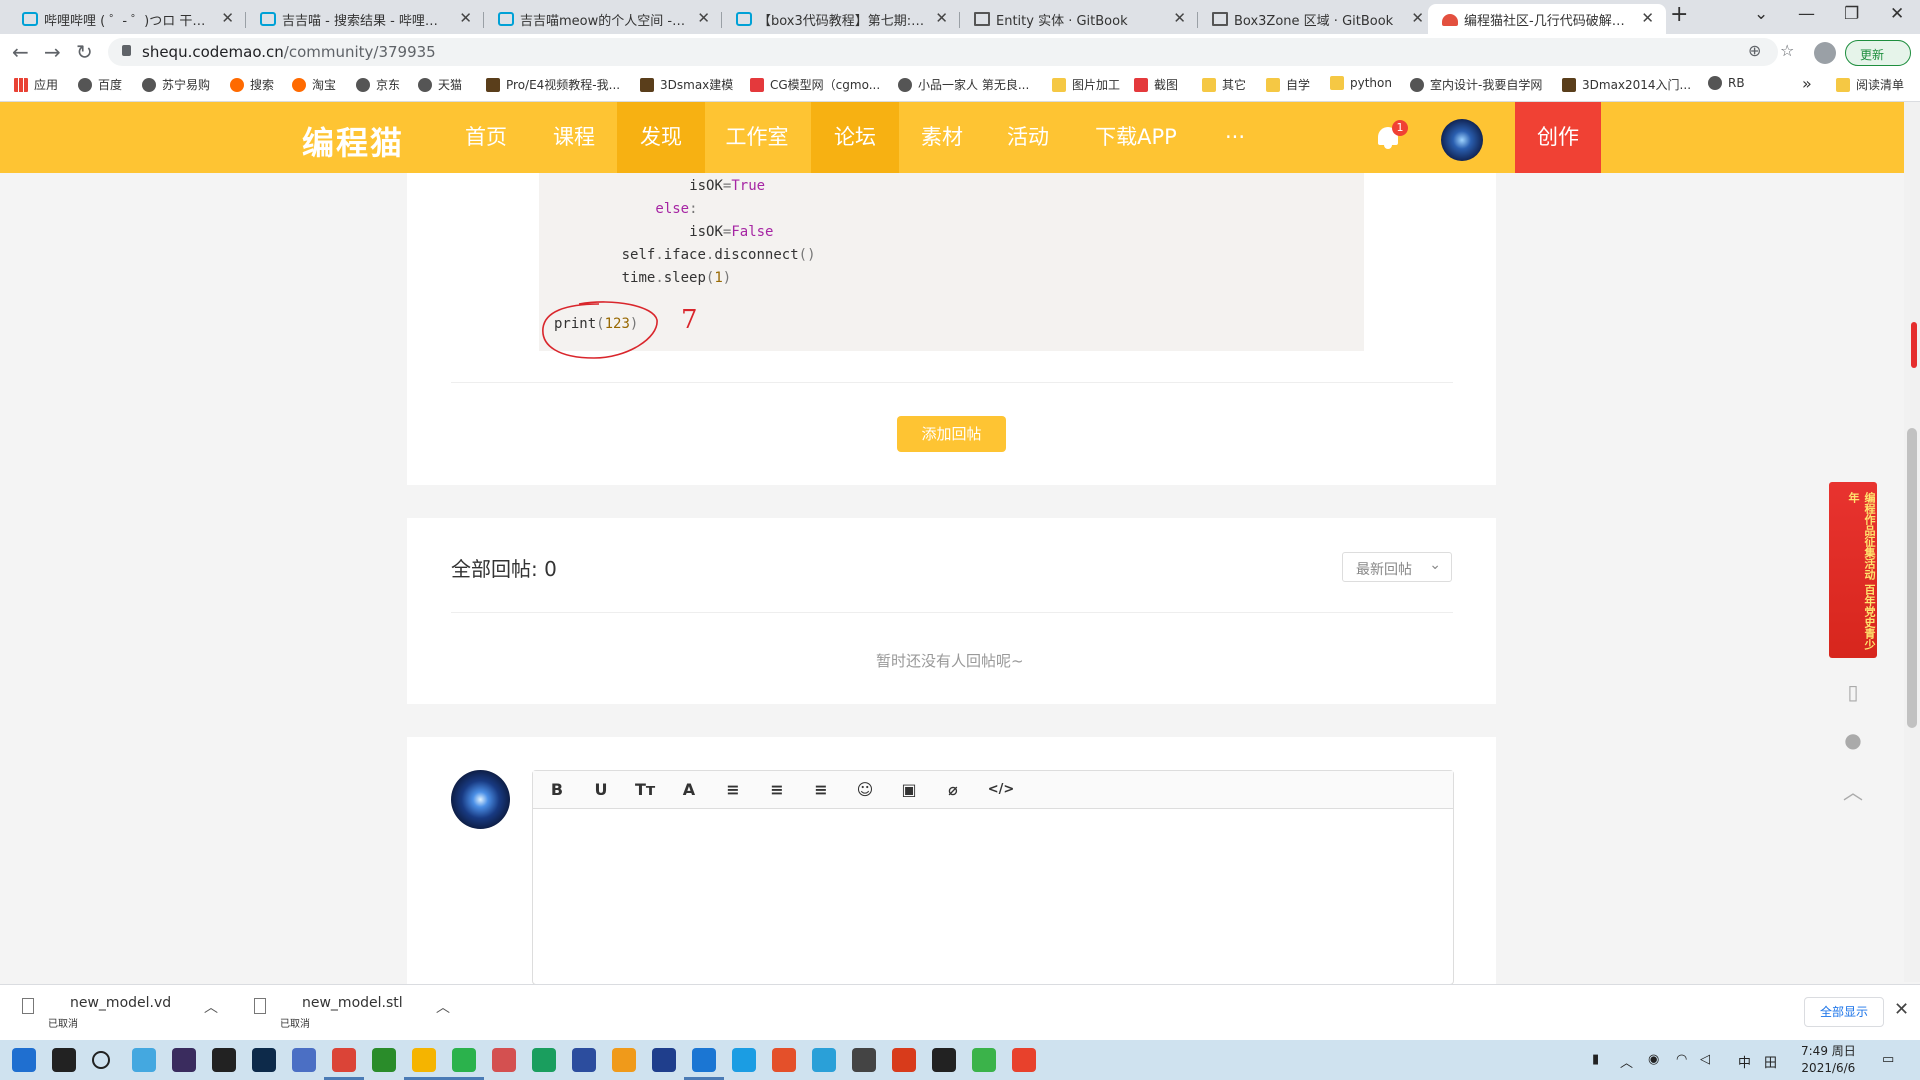 This screenshot has width=1920, height=1080. I want to click on bookmark-item: RB, so click(1726, 83).